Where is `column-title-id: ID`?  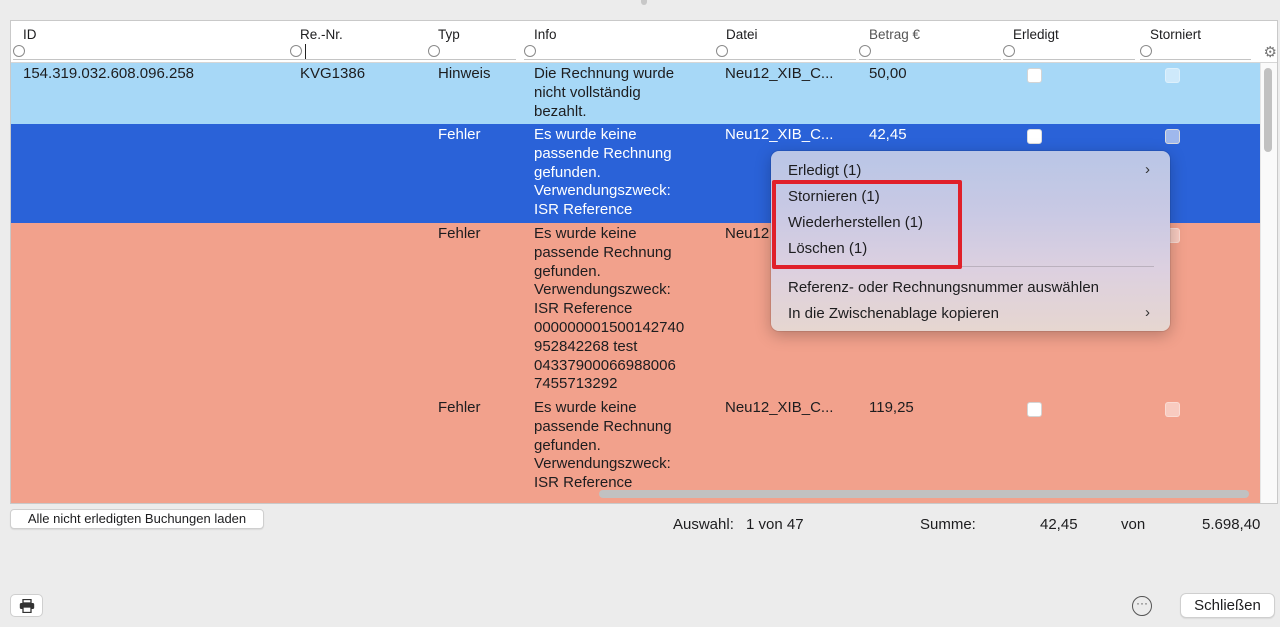 column-title-id: ID is located at coordinates (30, 34).